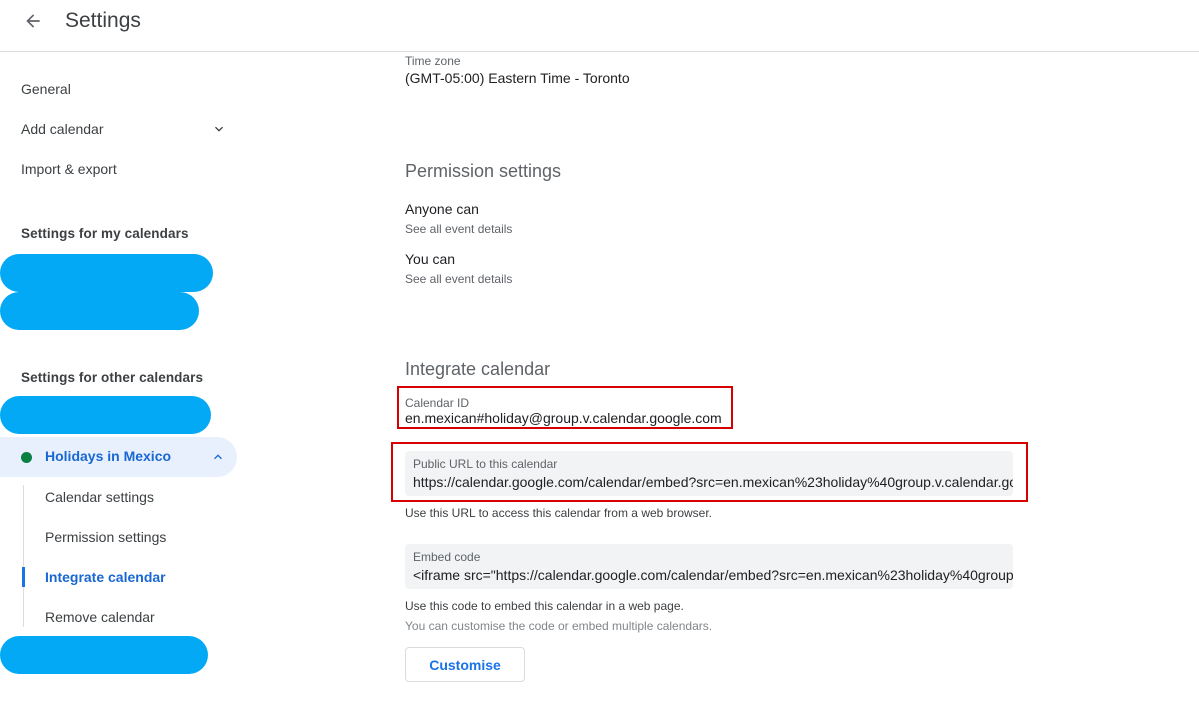 Image resolution: width=1199 pixels, height=716 pixels. Describe the element at coordinates (103, 20) in the screenshot. I see `page-title: Settings` at that location.